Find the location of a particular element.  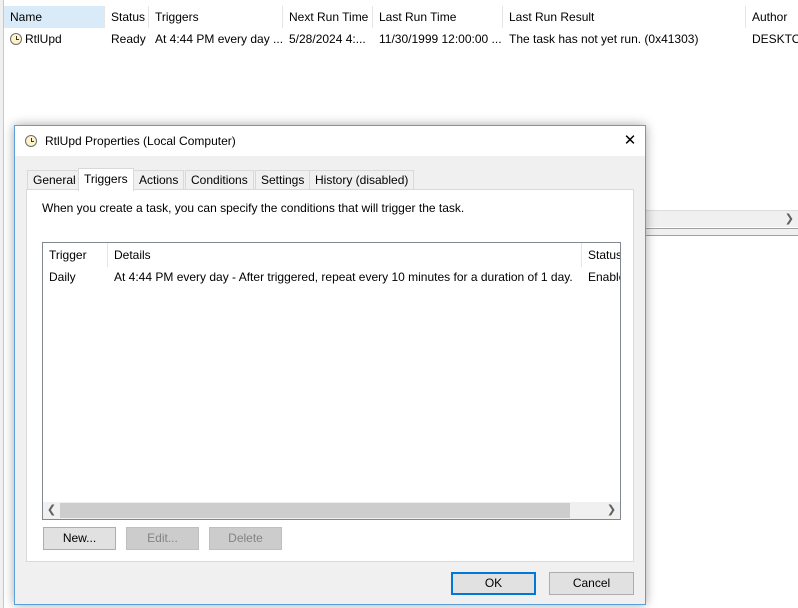

close-button: ✕ is located at coordinates (630, 141).